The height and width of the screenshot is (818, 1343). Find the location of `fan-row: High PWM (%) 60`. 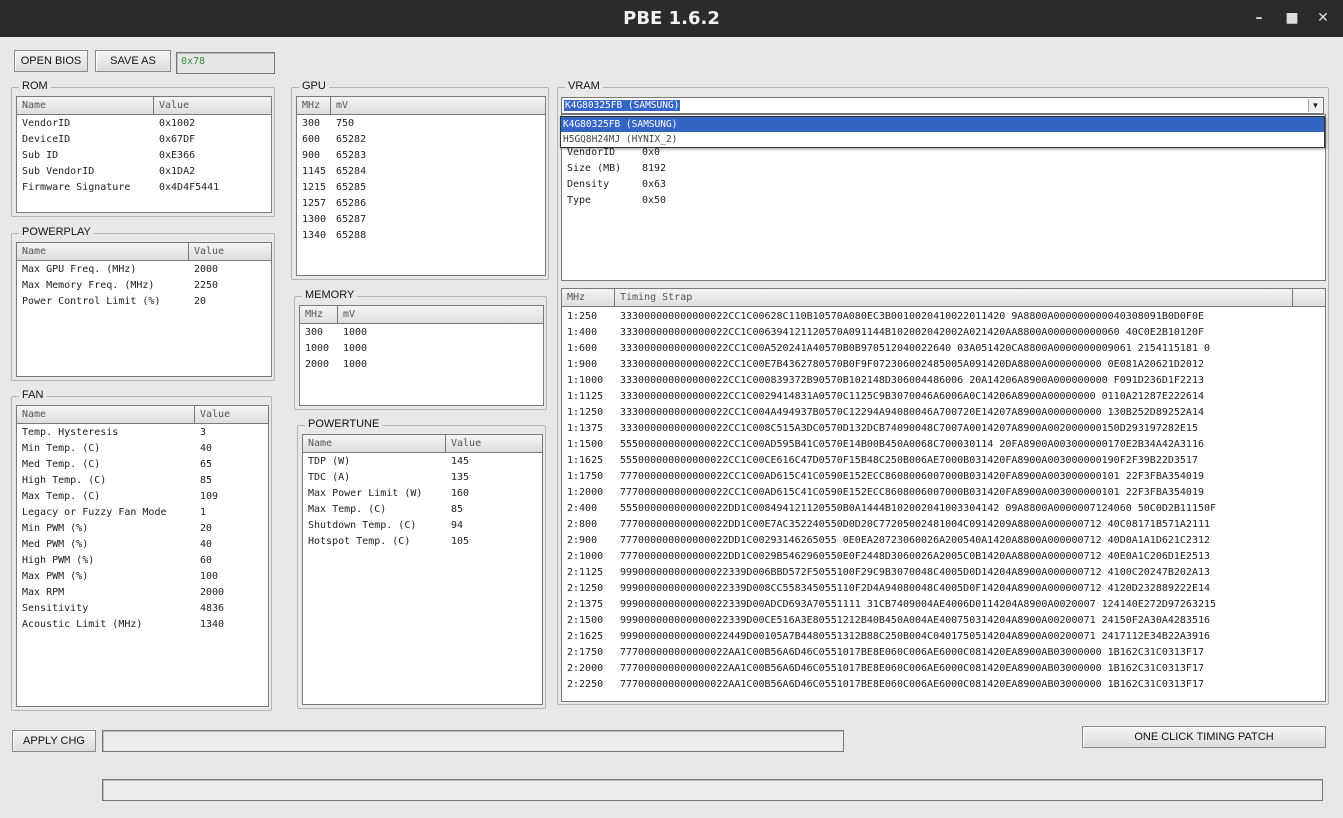

fan-row: High PWM (%) 60 is located at coordinates (142, 561).